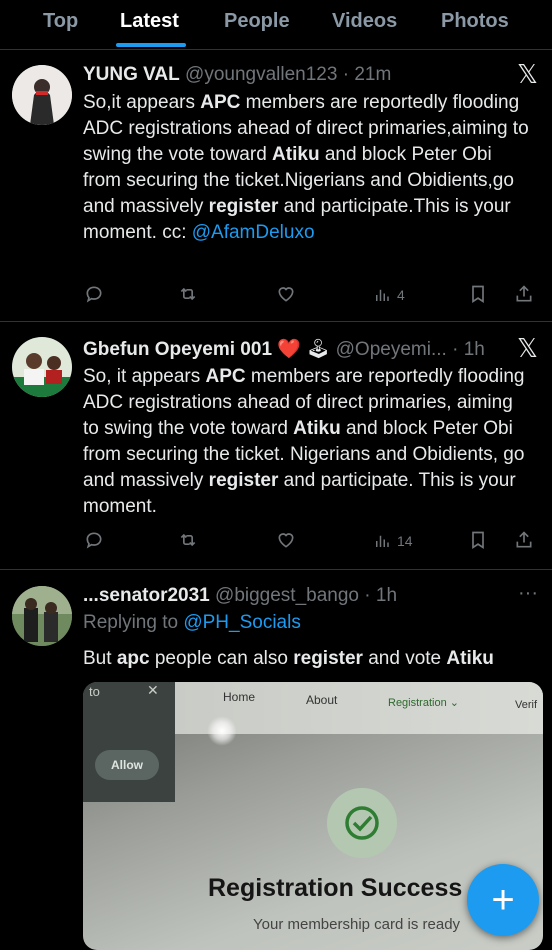 The height and width of the screenshot is (950, 552). Describe the element at coordinates (261, 74) in the screenshot. I see `handle: @youngvallen123` at that location.